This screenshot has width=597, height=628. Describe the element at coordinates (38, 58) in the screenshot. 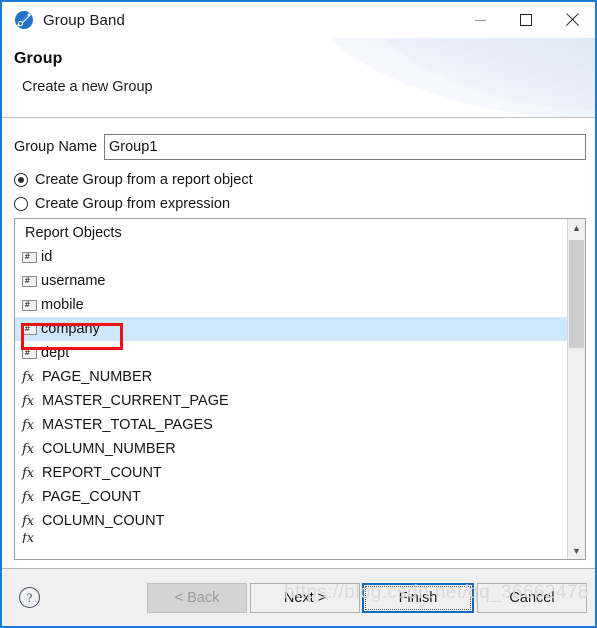

I see `page-title: Group` at that location.